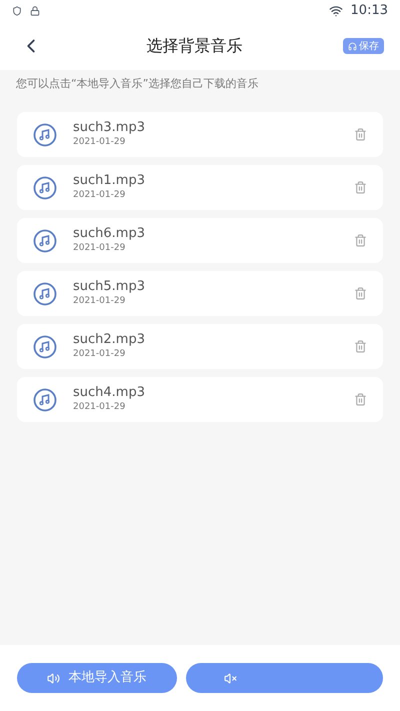 Image resolution: width=400 pixels, height=711 pixels. Describe the element at coordinates (109, 181) in the screenshot. I see `track-name: such1.mp3` at that location.